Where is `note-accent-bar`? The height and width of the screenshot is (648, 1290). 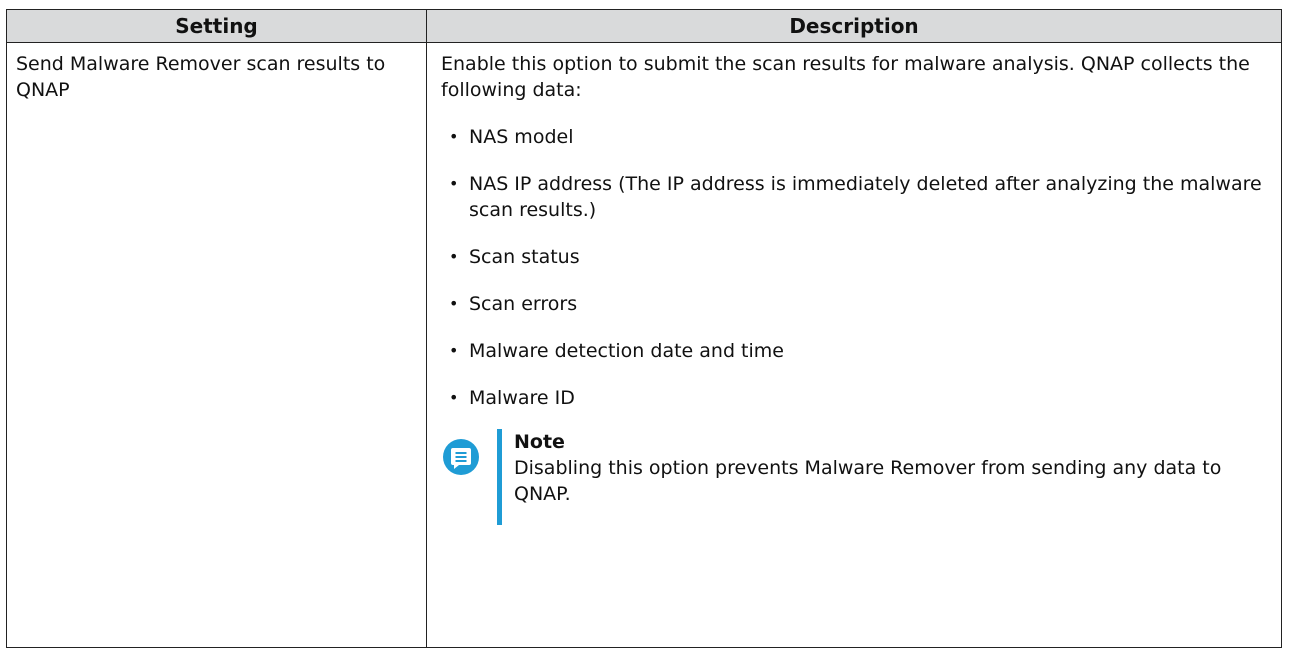 note-accent-bar is located at coordinates (499, 477).